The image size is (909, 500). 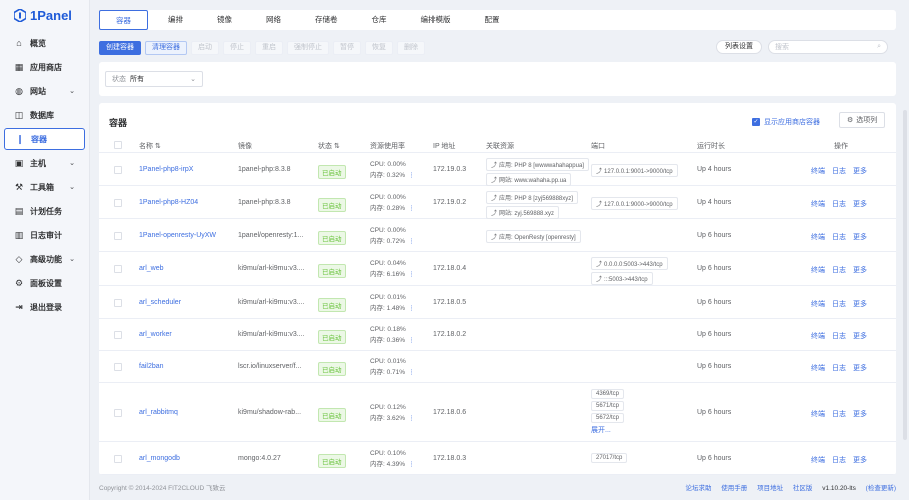 What do you see at coordinates (44, 259) in the screenshot?
I see `sidebar-item-9: ◇ 高级功能 ⌄` at bounding box center [44, 259].